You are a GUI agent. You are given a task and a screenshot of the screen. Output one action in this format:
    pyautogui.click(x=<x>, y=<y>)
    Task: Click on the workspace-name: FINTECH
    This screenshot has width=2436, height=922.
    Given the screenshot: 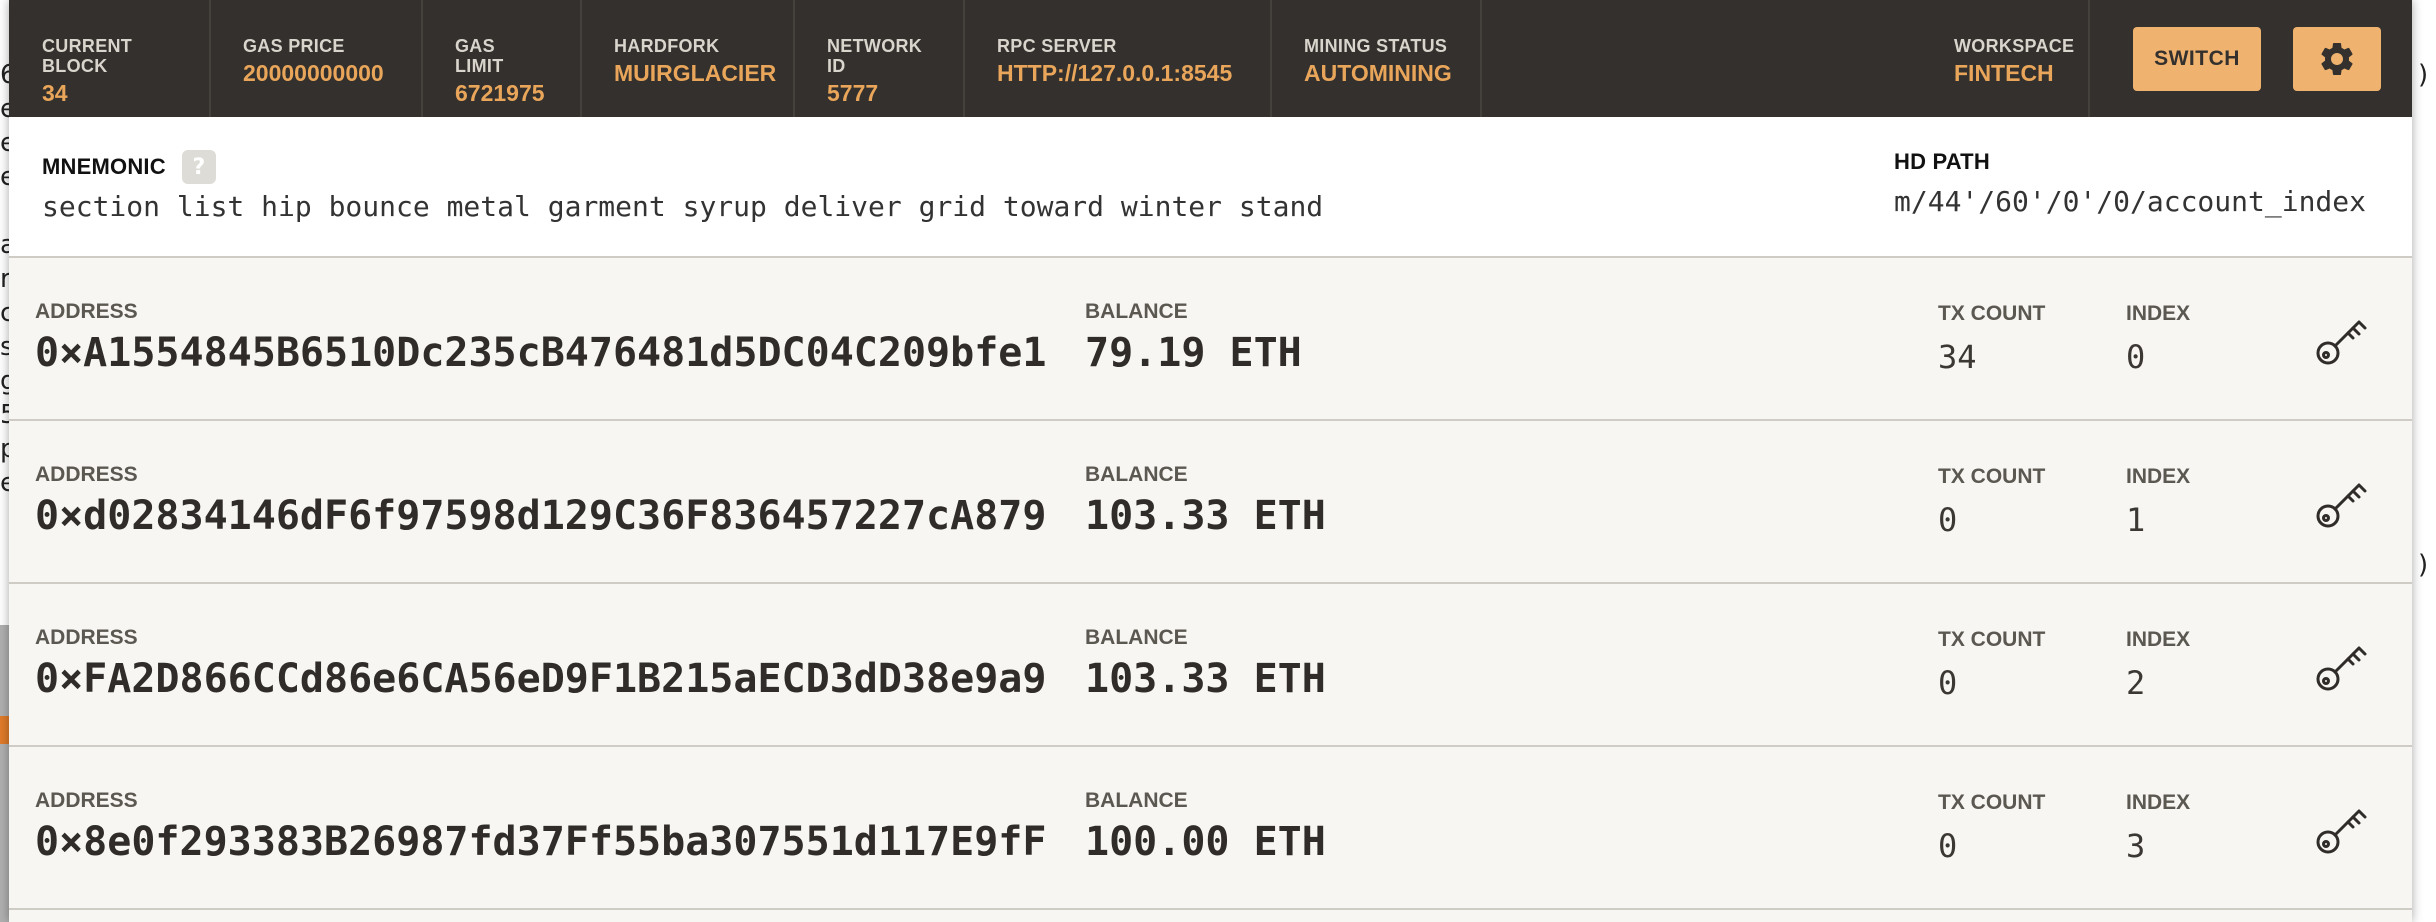 What is the action you would take?
    pyautogui.click(x=2004, y=73)
    